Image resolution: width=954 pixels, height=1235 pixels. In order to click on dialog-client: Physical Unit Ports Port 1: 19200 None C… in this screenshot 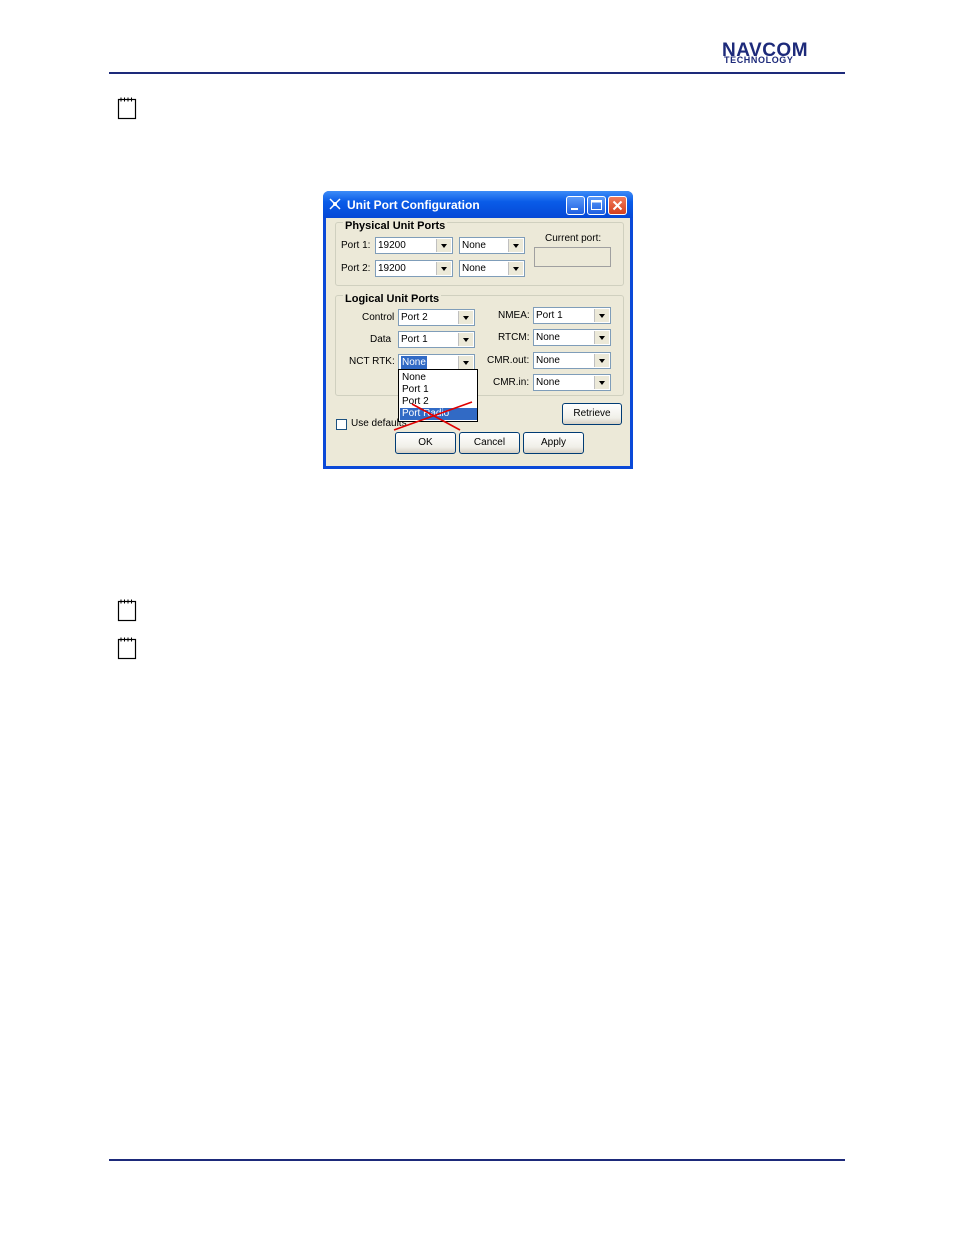, I will do `click(478, 342)`.